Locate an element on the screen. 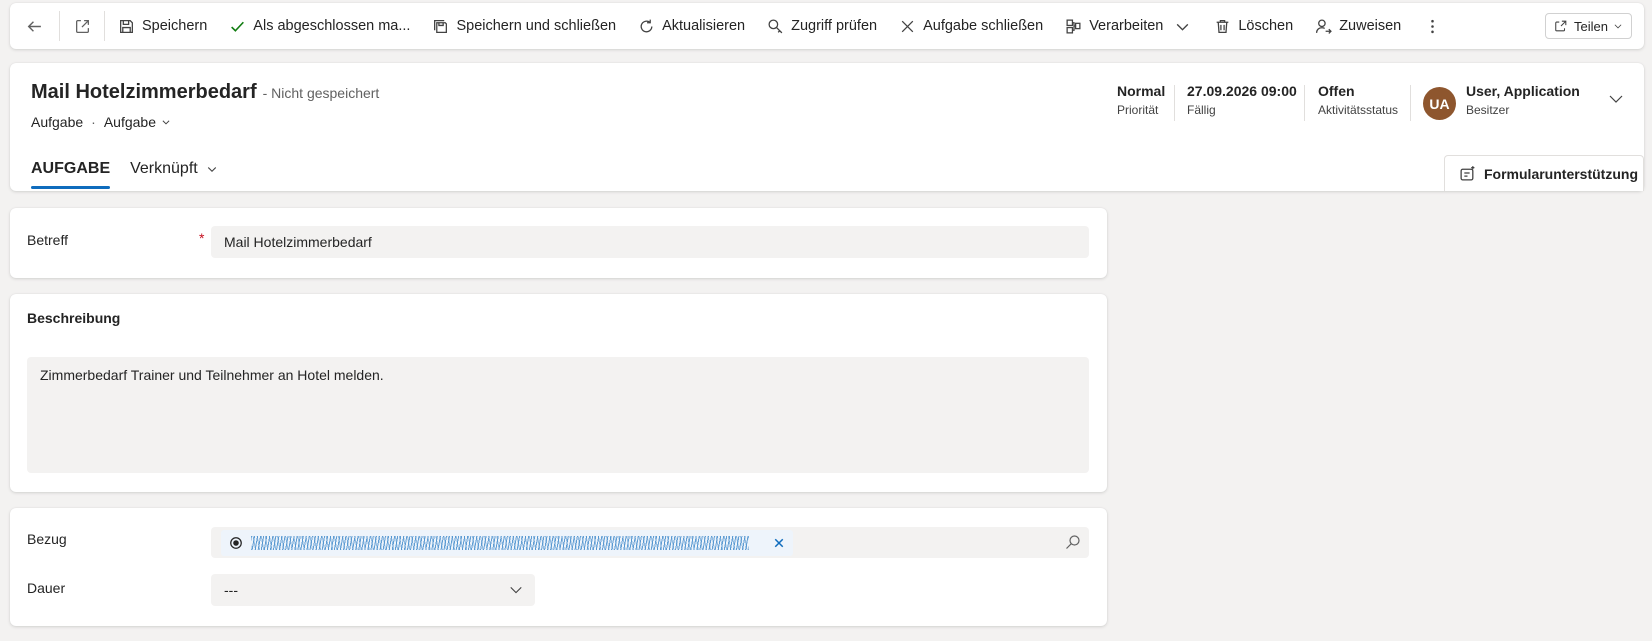 Image resolution: width=1652 pixels, height=641 pixels. delete-button: Löschen is located at coordinates (1253, 26).